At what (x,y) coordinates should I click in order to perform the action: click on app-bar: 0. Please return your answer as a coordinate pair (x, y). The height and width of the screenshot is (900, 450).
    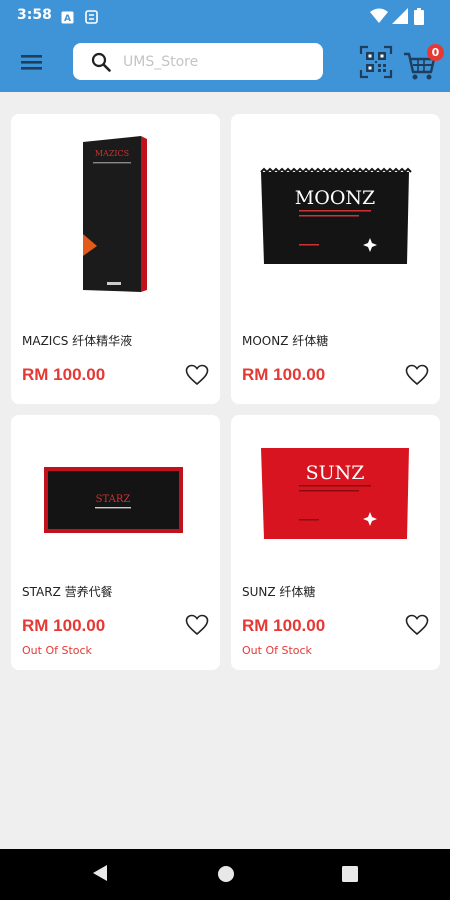
    Looking at the image, I should click on (225, 62).